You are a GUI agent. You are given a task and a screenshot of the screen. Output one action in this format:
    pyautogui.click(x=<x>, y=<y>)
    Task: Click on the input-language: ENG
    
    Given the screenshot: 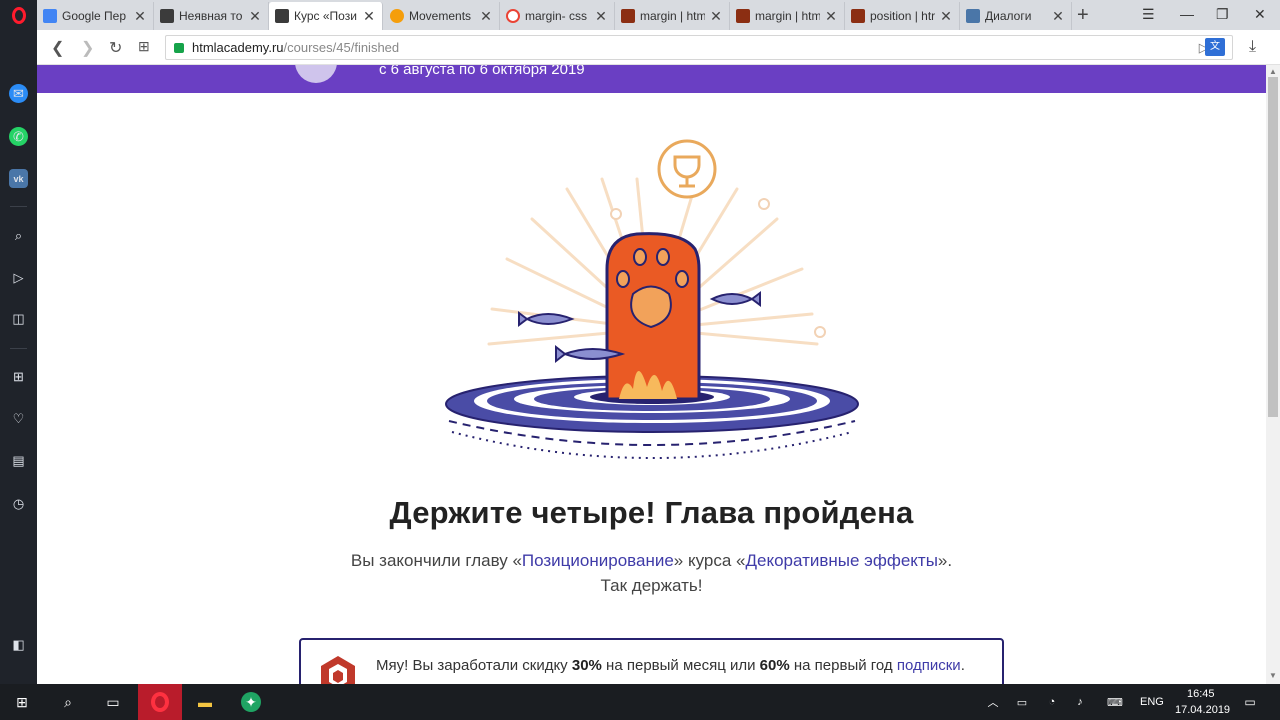 What is the action you would take?
    pyautogui.click(x=1152, y=702)
    